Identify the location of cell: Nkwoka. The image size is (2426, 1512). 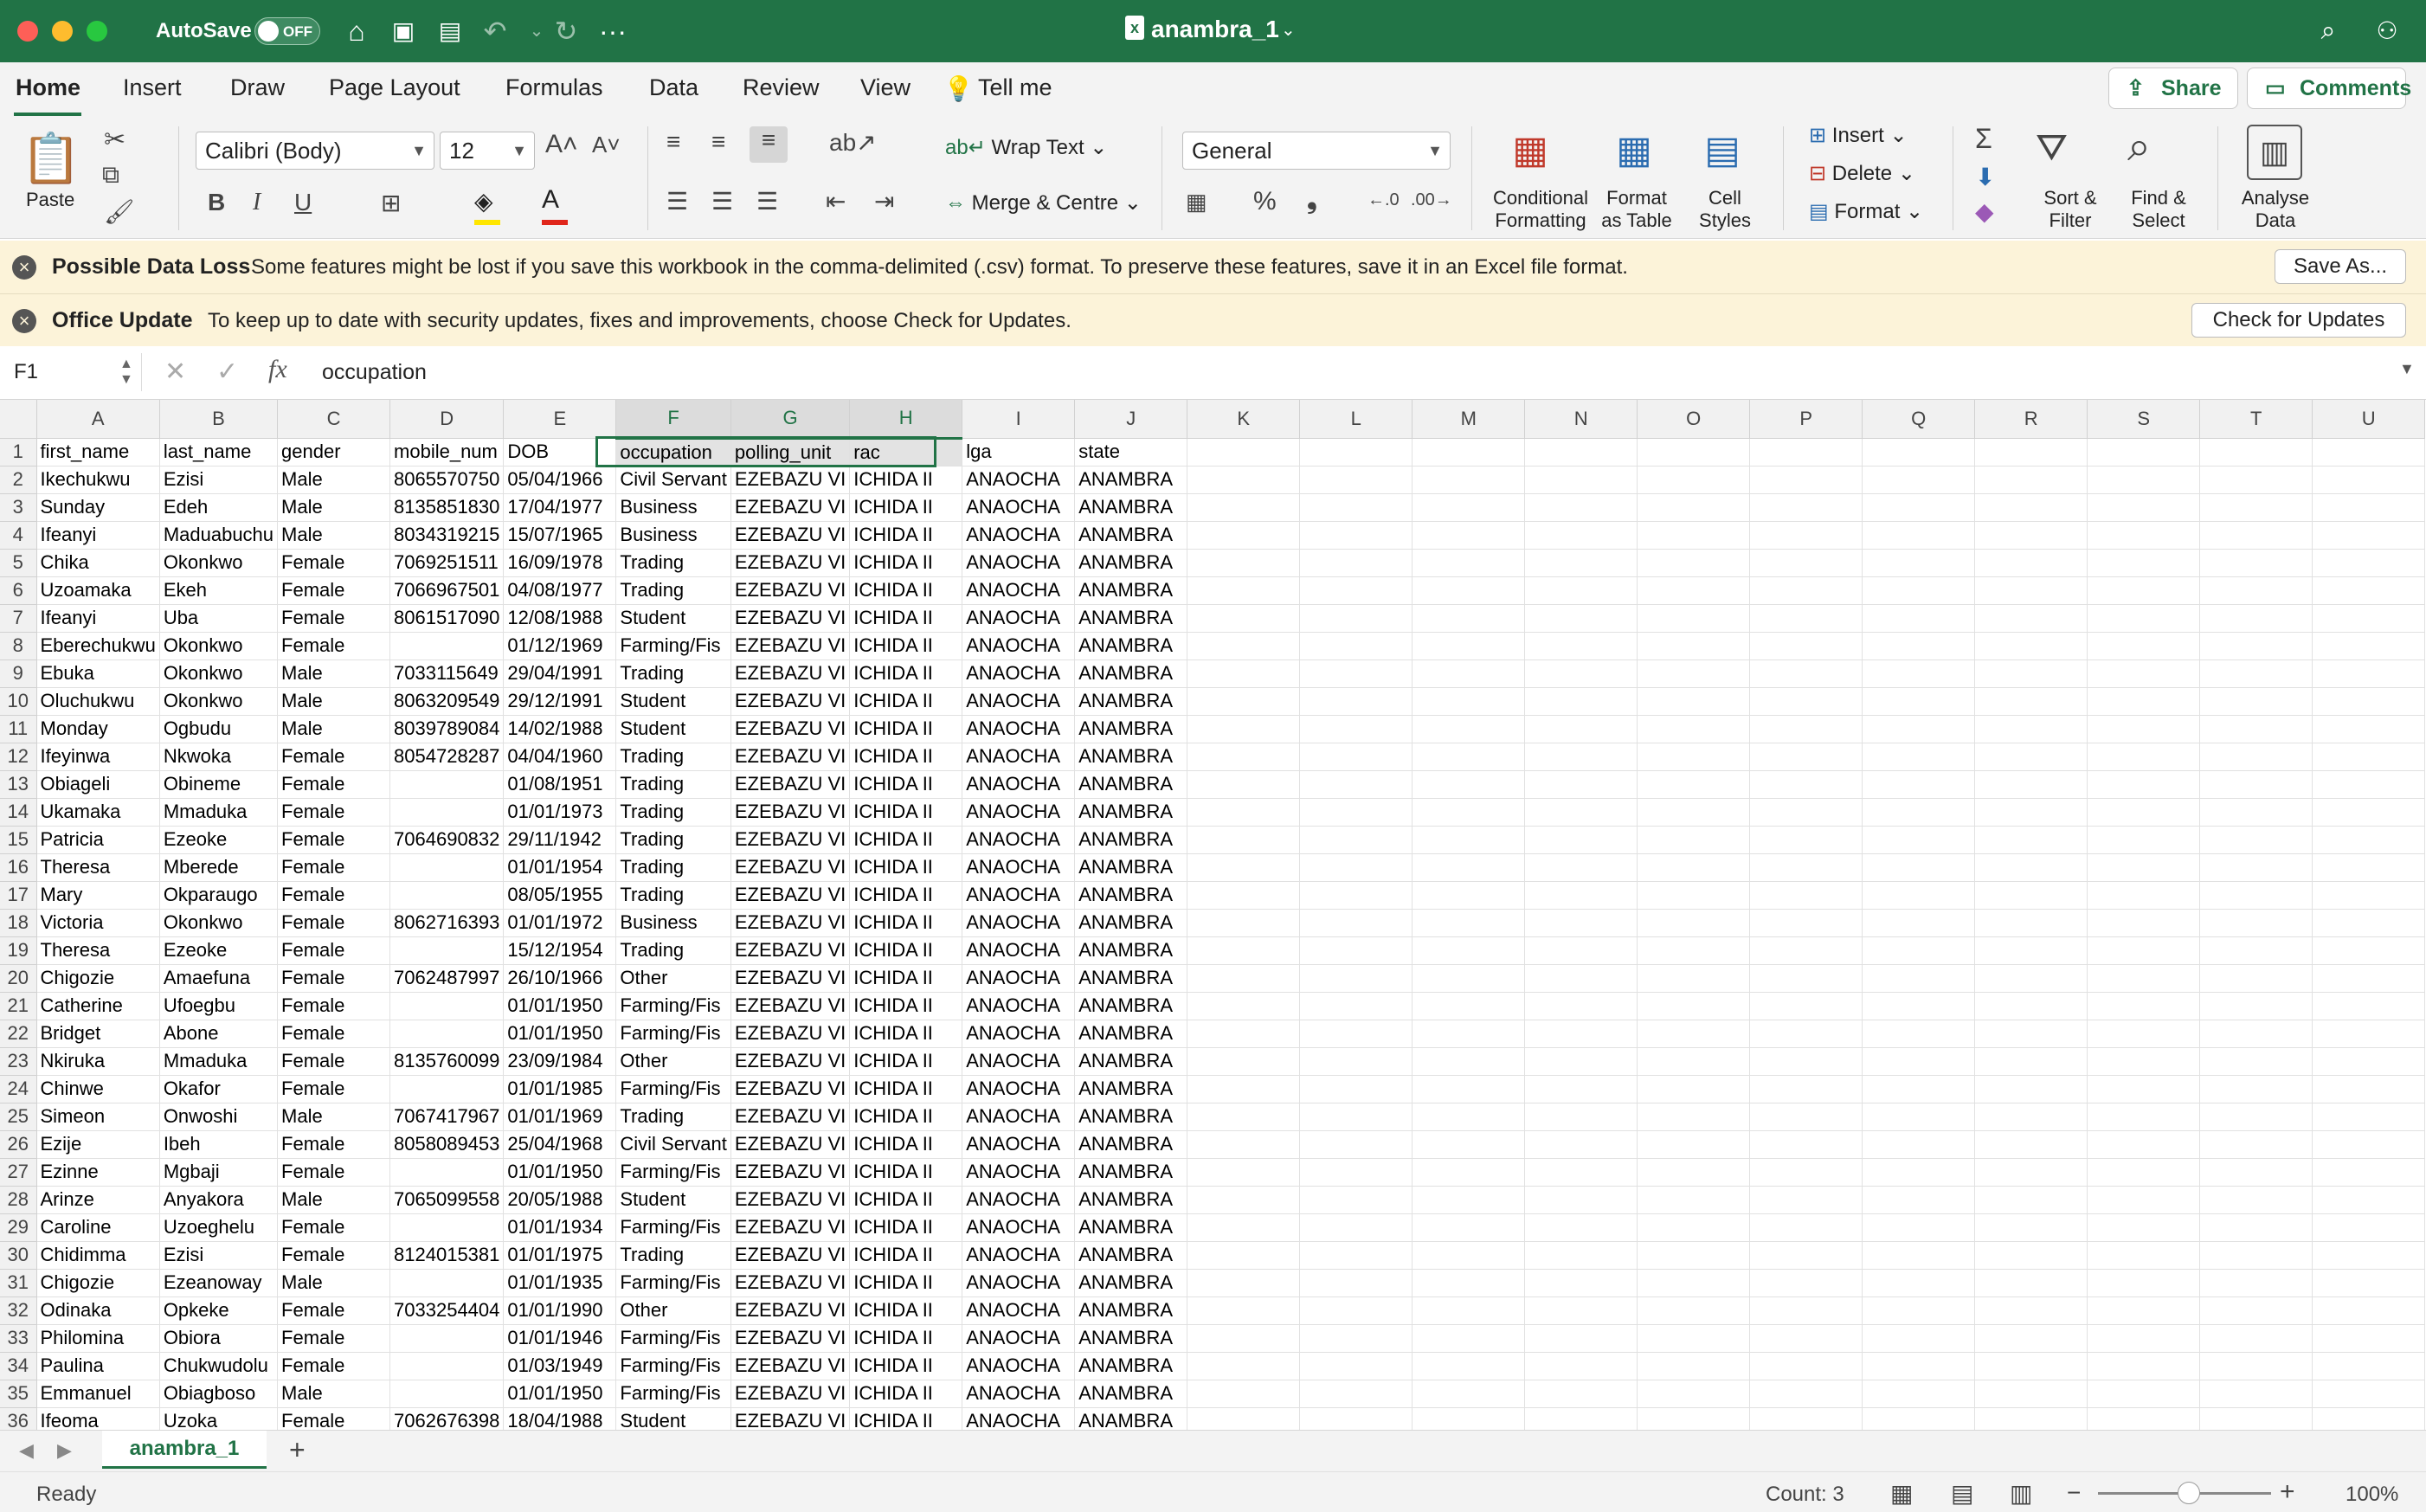
(219, 757).